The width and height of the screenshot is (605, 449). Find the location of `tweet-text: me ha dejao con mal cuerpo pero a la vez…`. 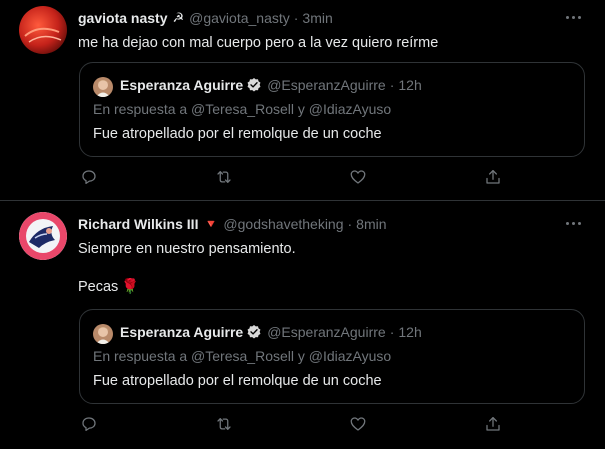

tweet-text: me ha dejao con mal cuerpo pero a la vez… is located at coordinates (258, 43).